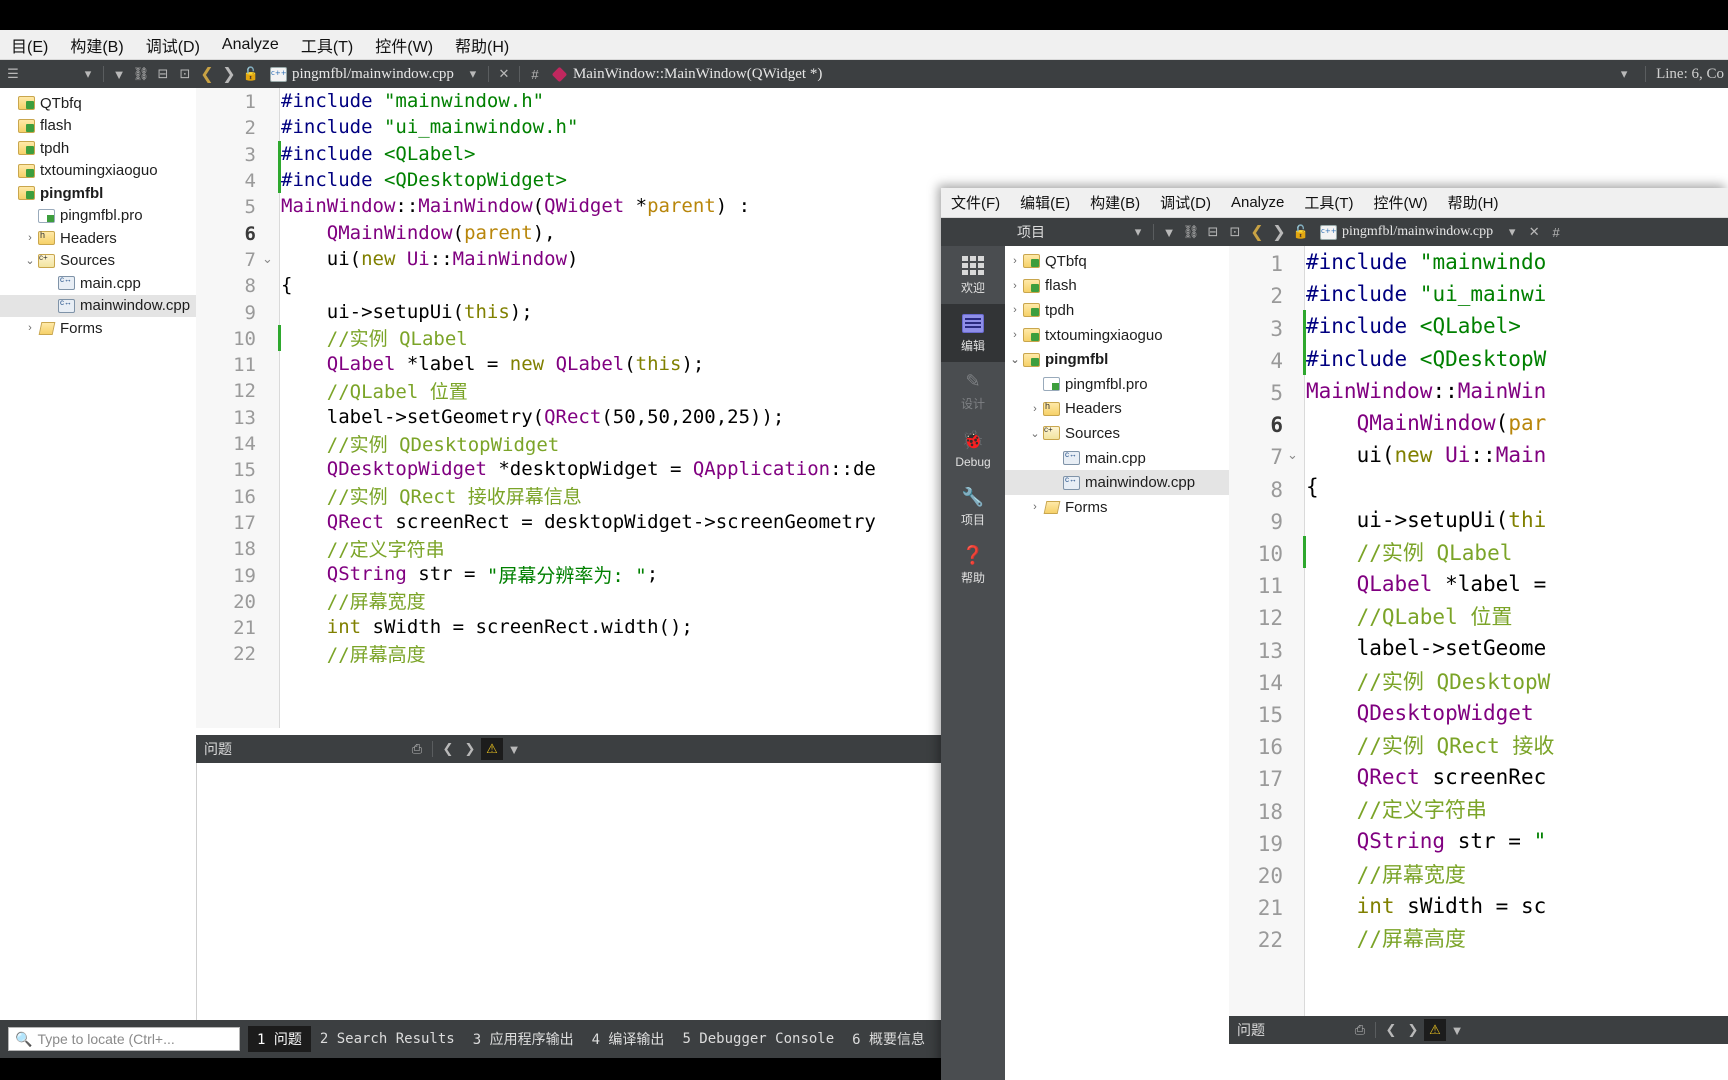 The width and height of the screenshot is (1728, 1080). Describe the element at coordinates (1117, 335) in the screenshot. I see `tree-item-txtoumingxiaoguo: › txtoumingxiaoguo` at that location.